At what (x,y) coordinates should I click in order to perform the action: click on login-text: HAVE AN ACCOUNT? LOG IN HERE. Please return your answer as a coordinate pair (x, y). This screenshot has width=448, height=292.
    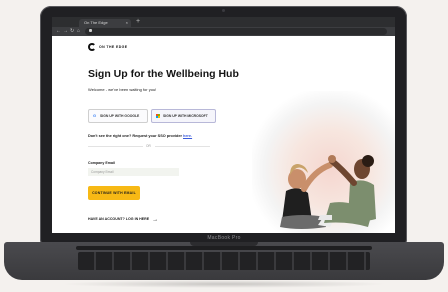
    Looking at the image, I should click on (119, 219).